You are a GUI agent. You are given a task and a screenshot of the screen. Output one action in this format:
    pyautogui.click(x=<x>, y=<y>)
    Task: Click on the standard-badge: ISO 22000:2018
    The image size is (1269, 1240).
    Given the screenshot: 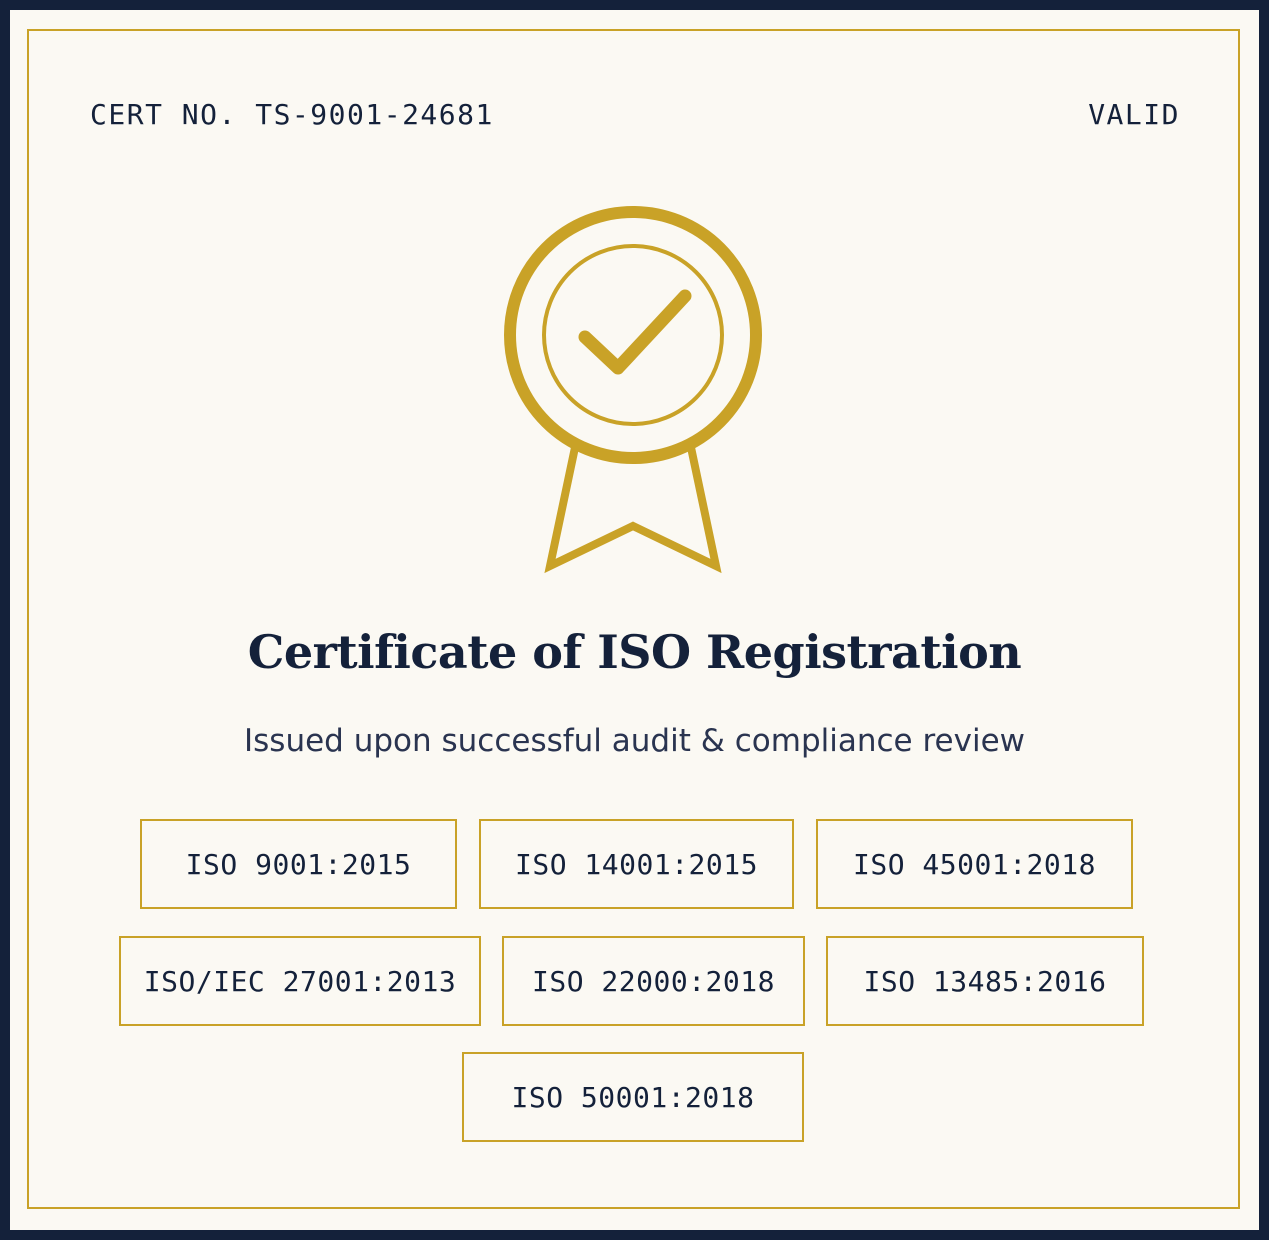 What is the action you would take?
    pyautogui.click(x=653, y=981)
    